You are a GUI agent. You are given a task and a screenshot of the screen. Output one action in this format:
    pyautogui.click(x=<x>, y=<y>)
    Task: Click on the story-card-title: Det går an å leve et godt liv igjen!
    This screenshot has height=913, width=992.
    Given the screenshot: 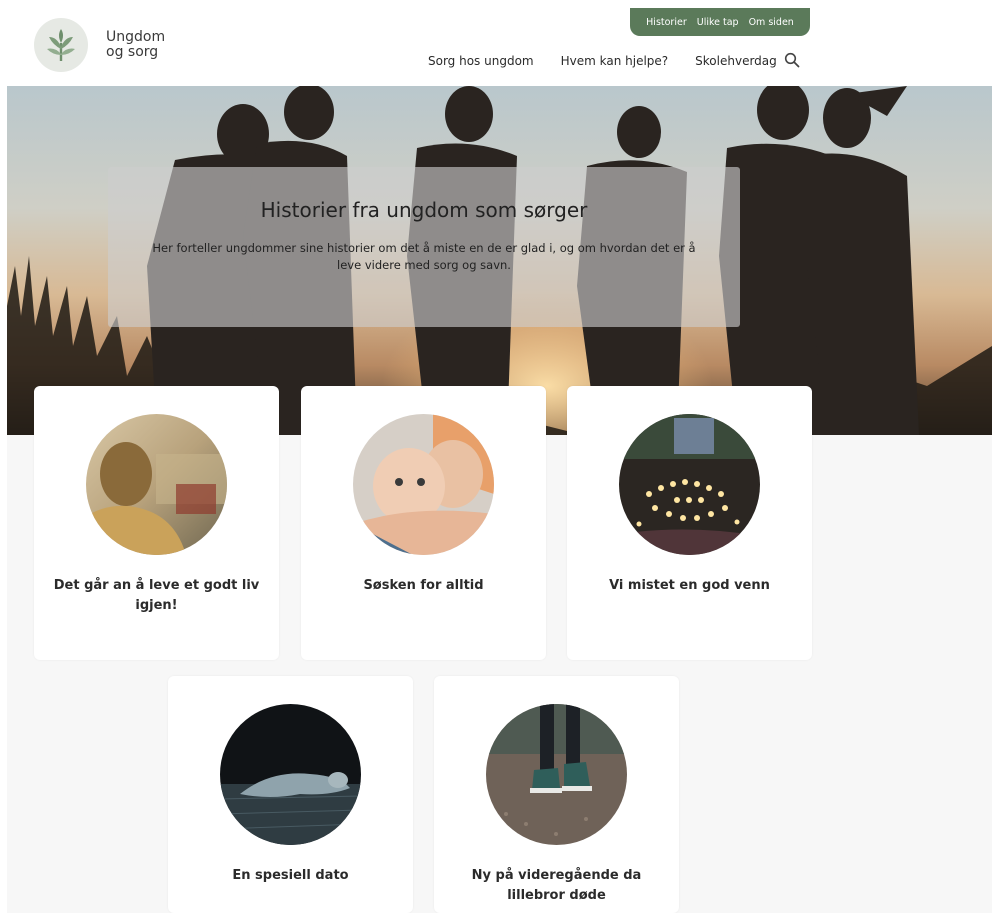 What is the action you would take?
    pyautogui.click(x=156, y=595)
    